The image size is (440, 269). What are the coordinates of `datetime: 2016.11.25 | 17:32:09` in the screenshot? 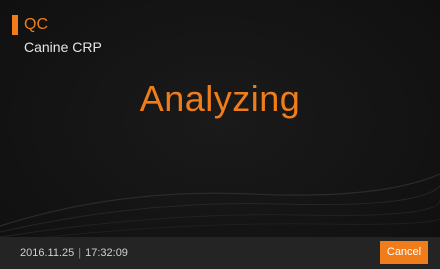 It's located at (74, 253).